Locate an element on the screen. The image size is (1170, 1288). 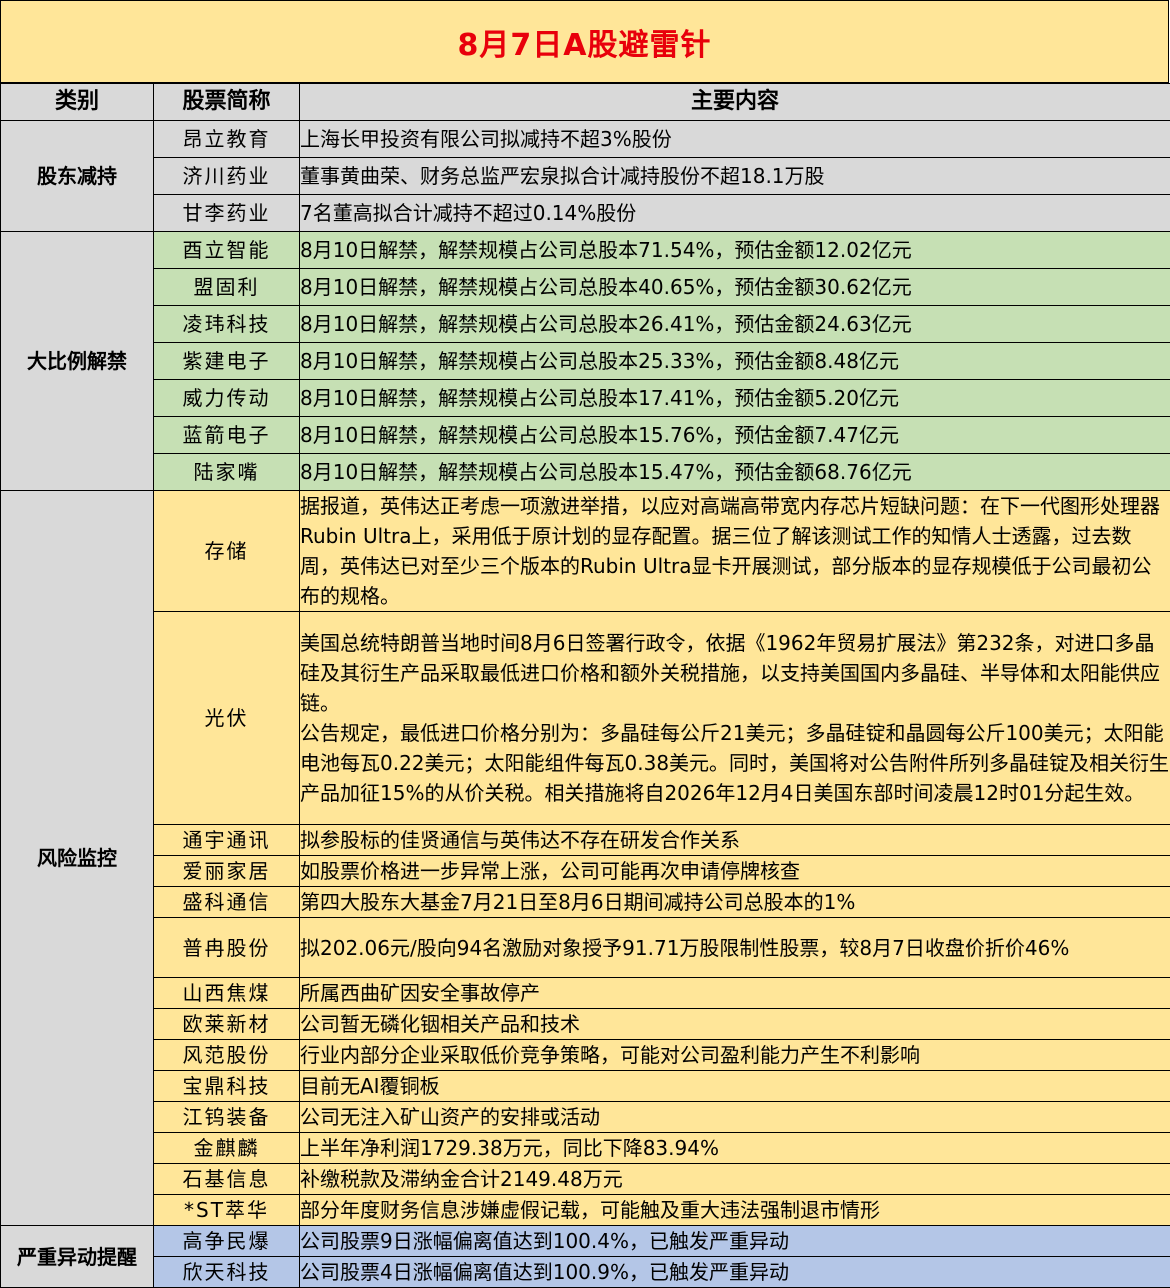
table-row: 严重异动提醒 高争民爆 公司股票9日涨幅偏离值达到100.4%，已触发严重异动 is located at coordinates (585, 1241).